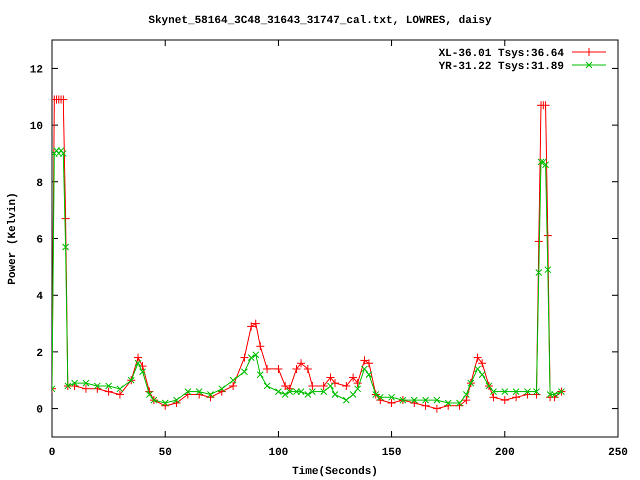 This screenshot has width=640, height=480. Describe the element at coordinates (39, 240) in the screenshot. I see `y-tick-label: 6` at that location.